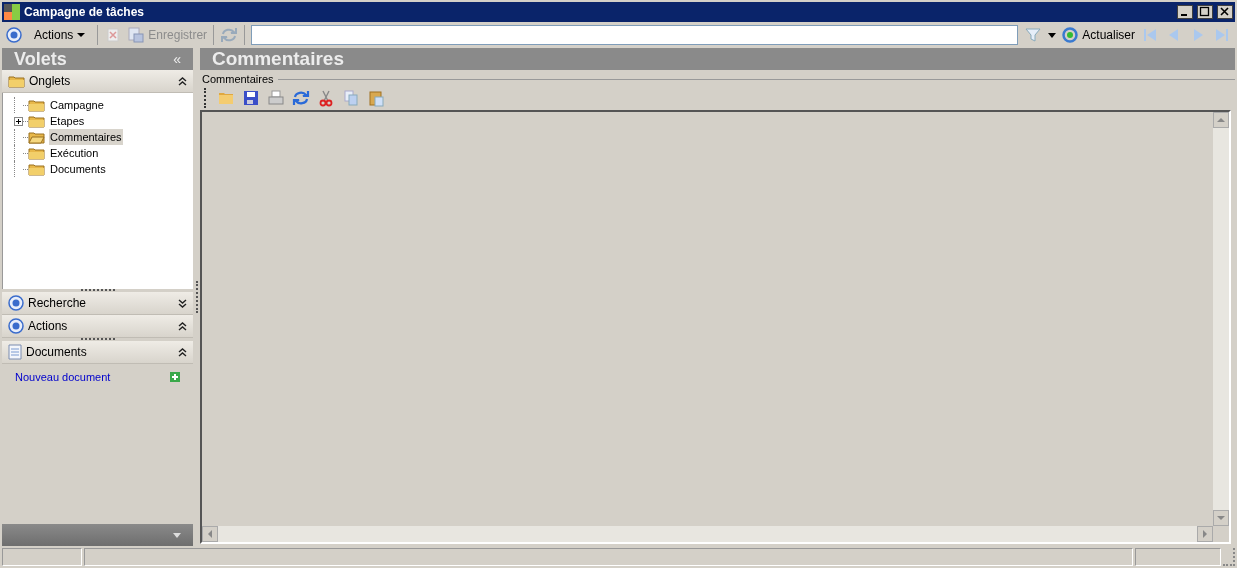 The image size is (1237, 568). What do you see at coordinates (12, 12) in the screenshot?
I see `app-icon` at bounding box center [12, 12].